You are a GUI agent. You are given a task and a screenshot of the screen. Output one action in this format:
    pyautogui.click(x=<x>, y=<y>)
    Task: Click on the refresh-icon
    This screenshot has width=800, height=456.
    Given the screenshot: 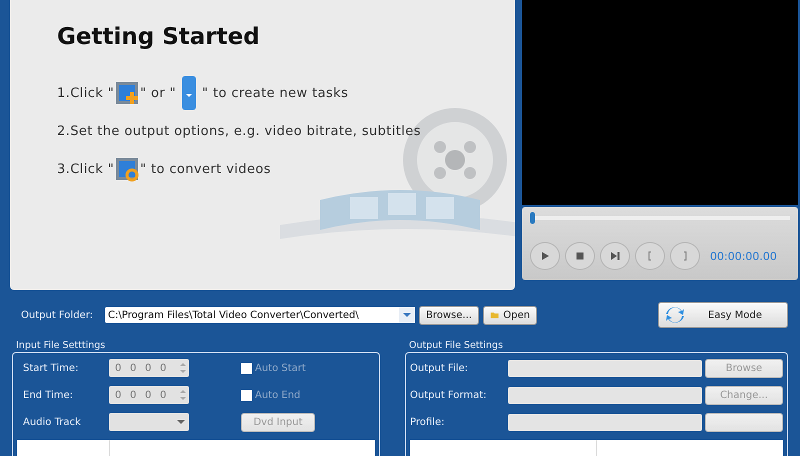 What is the action you would take?
    pyautogui.click(x=675, y=315)
    